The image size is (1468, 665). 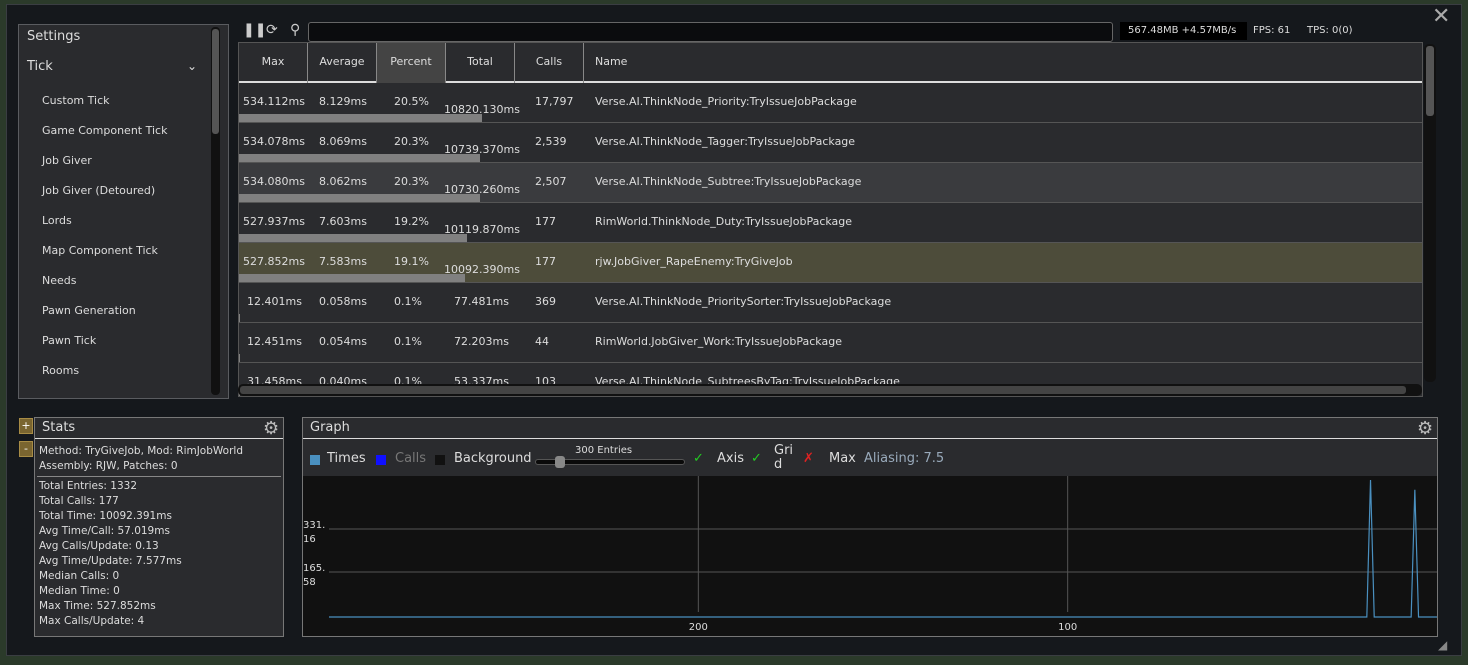 What do you see at coordinates (560, 462) in the screenshot?
I see `entries-slider-handle` at bounding box center [560, 462].